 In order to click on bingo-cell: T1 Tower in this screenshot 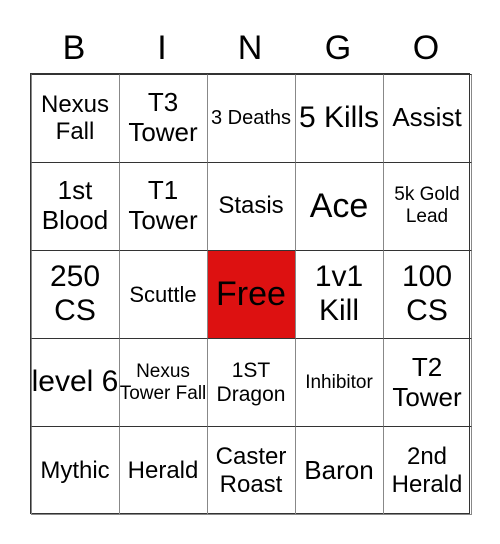, I will do `click(163, 206)`.